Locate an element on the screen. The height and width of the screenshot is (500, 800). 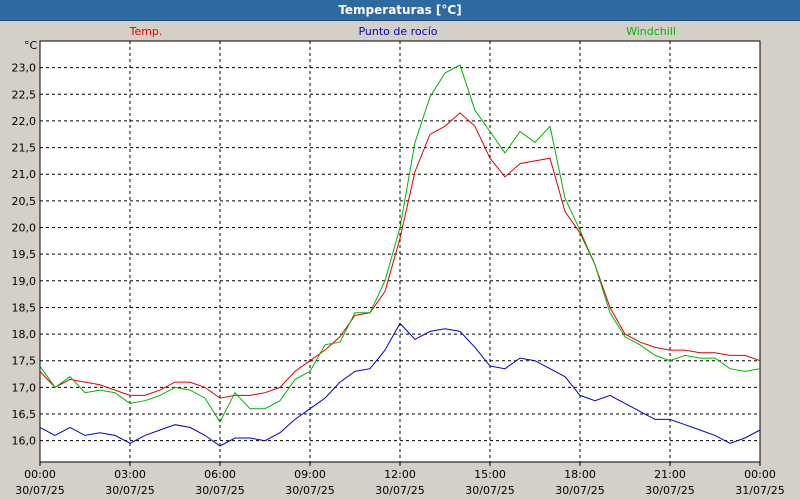
y-tick-label: 18,5 is located at coordinates (24, 307).